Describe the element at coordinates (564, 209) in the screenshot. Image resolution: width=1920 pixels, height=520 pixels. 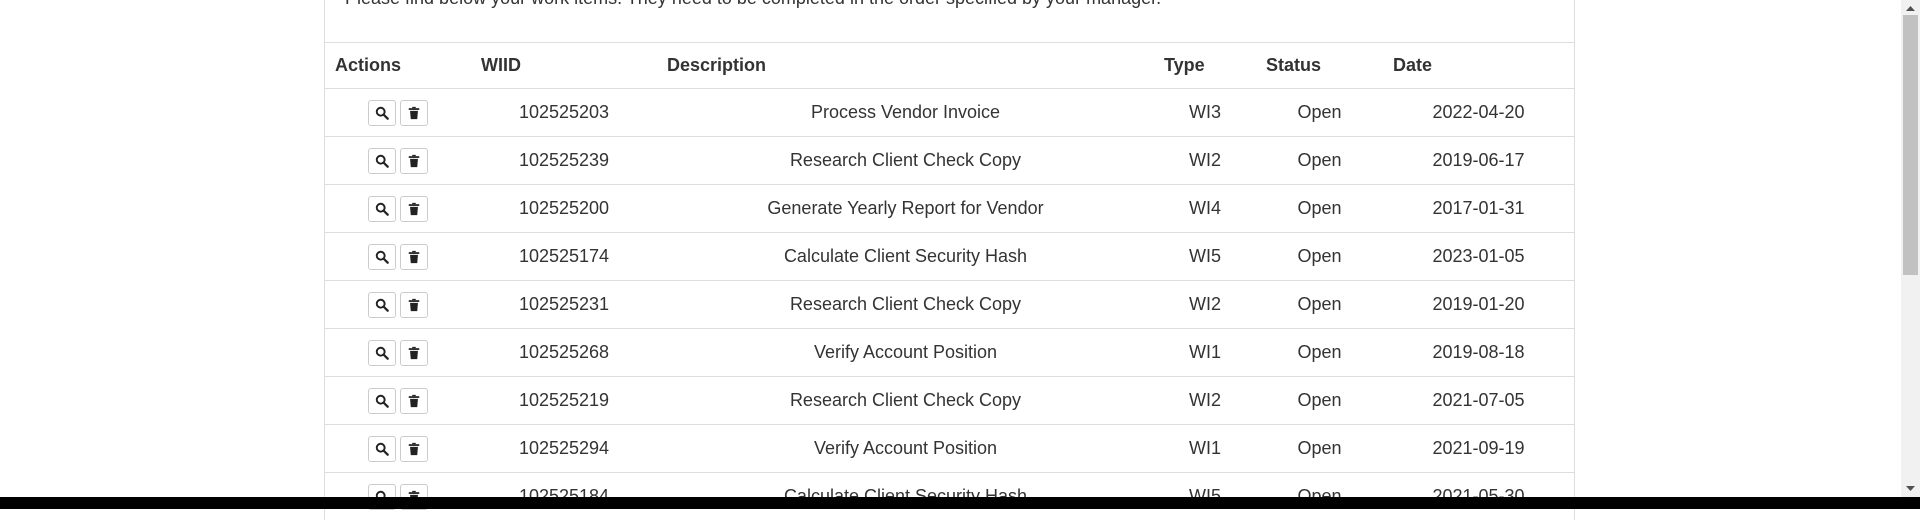
I see `cell-wiid: 102525200` at that location.